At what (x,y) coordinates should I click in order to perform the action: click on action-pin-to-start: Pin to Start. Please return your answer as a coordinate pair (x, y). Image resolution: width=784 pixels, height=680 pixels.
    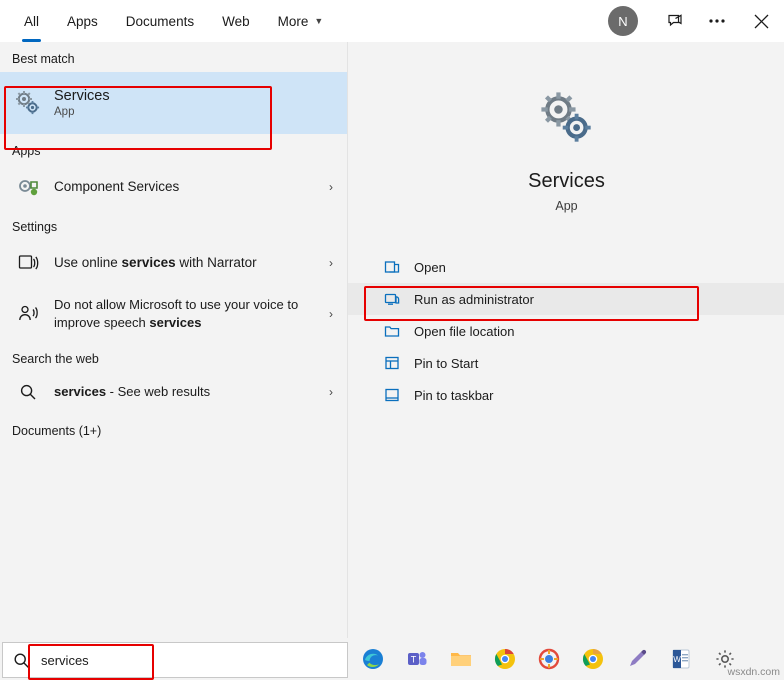
    Looking at the image, I should click on (566, 363).